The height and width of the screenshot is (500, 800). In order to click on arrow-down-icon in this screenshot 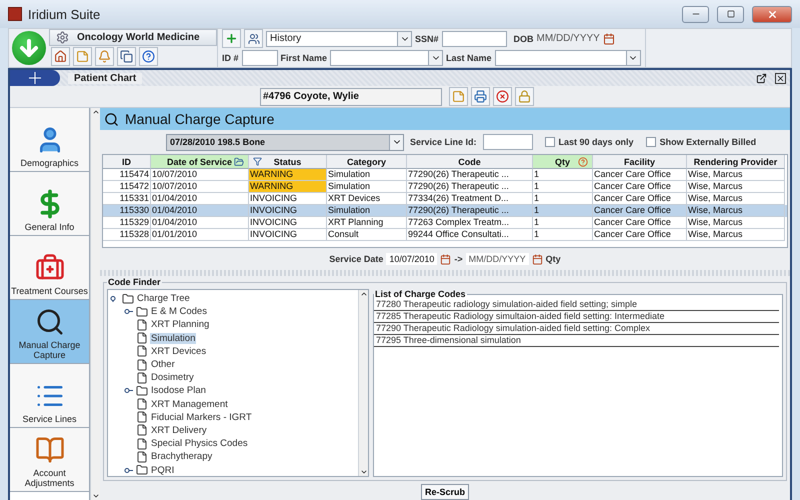, I will do `click(29, 48)`.